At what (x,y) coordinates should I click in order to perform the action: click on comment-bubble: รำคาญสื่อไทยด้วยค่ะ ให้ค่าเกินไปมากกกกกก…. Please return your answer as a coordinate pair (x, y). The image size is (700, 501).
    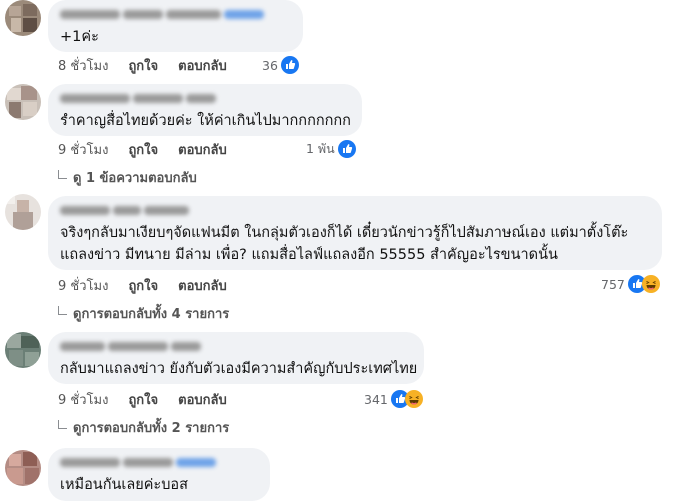
    Looking at the image, I should click on (205, 110).